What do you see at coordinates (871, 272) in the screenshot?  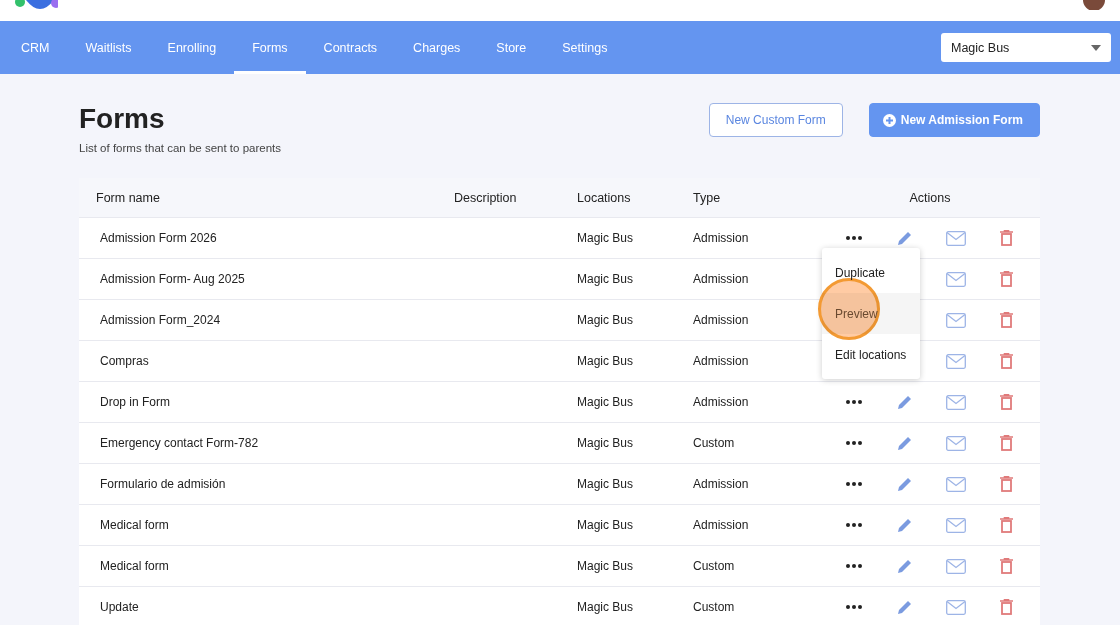 I see `menu-item: Duplicate` at bounding box center [871, 272].